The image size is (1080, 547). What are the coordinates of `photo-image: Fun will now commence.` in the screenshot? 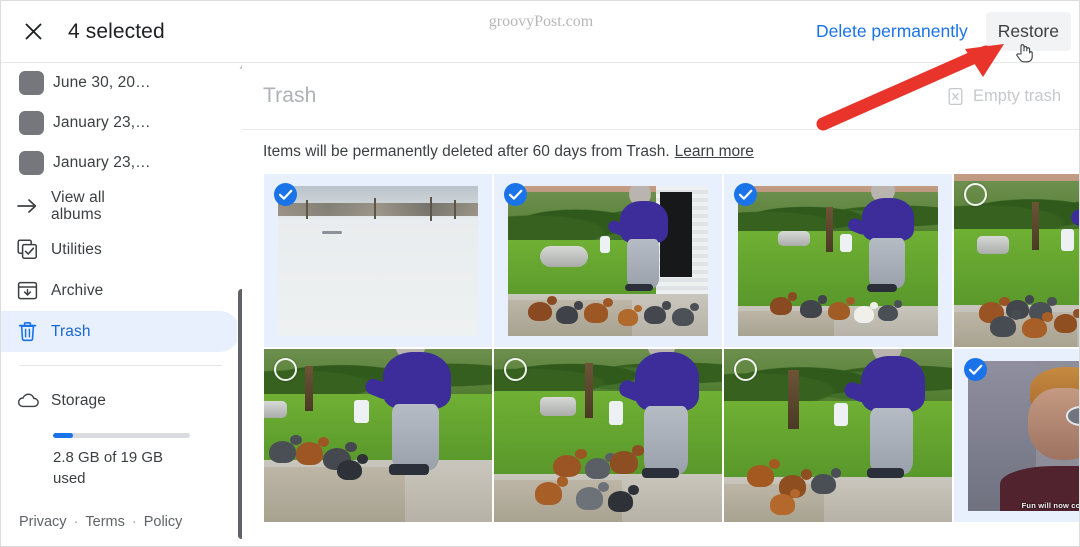 It's located at (1024, 436).